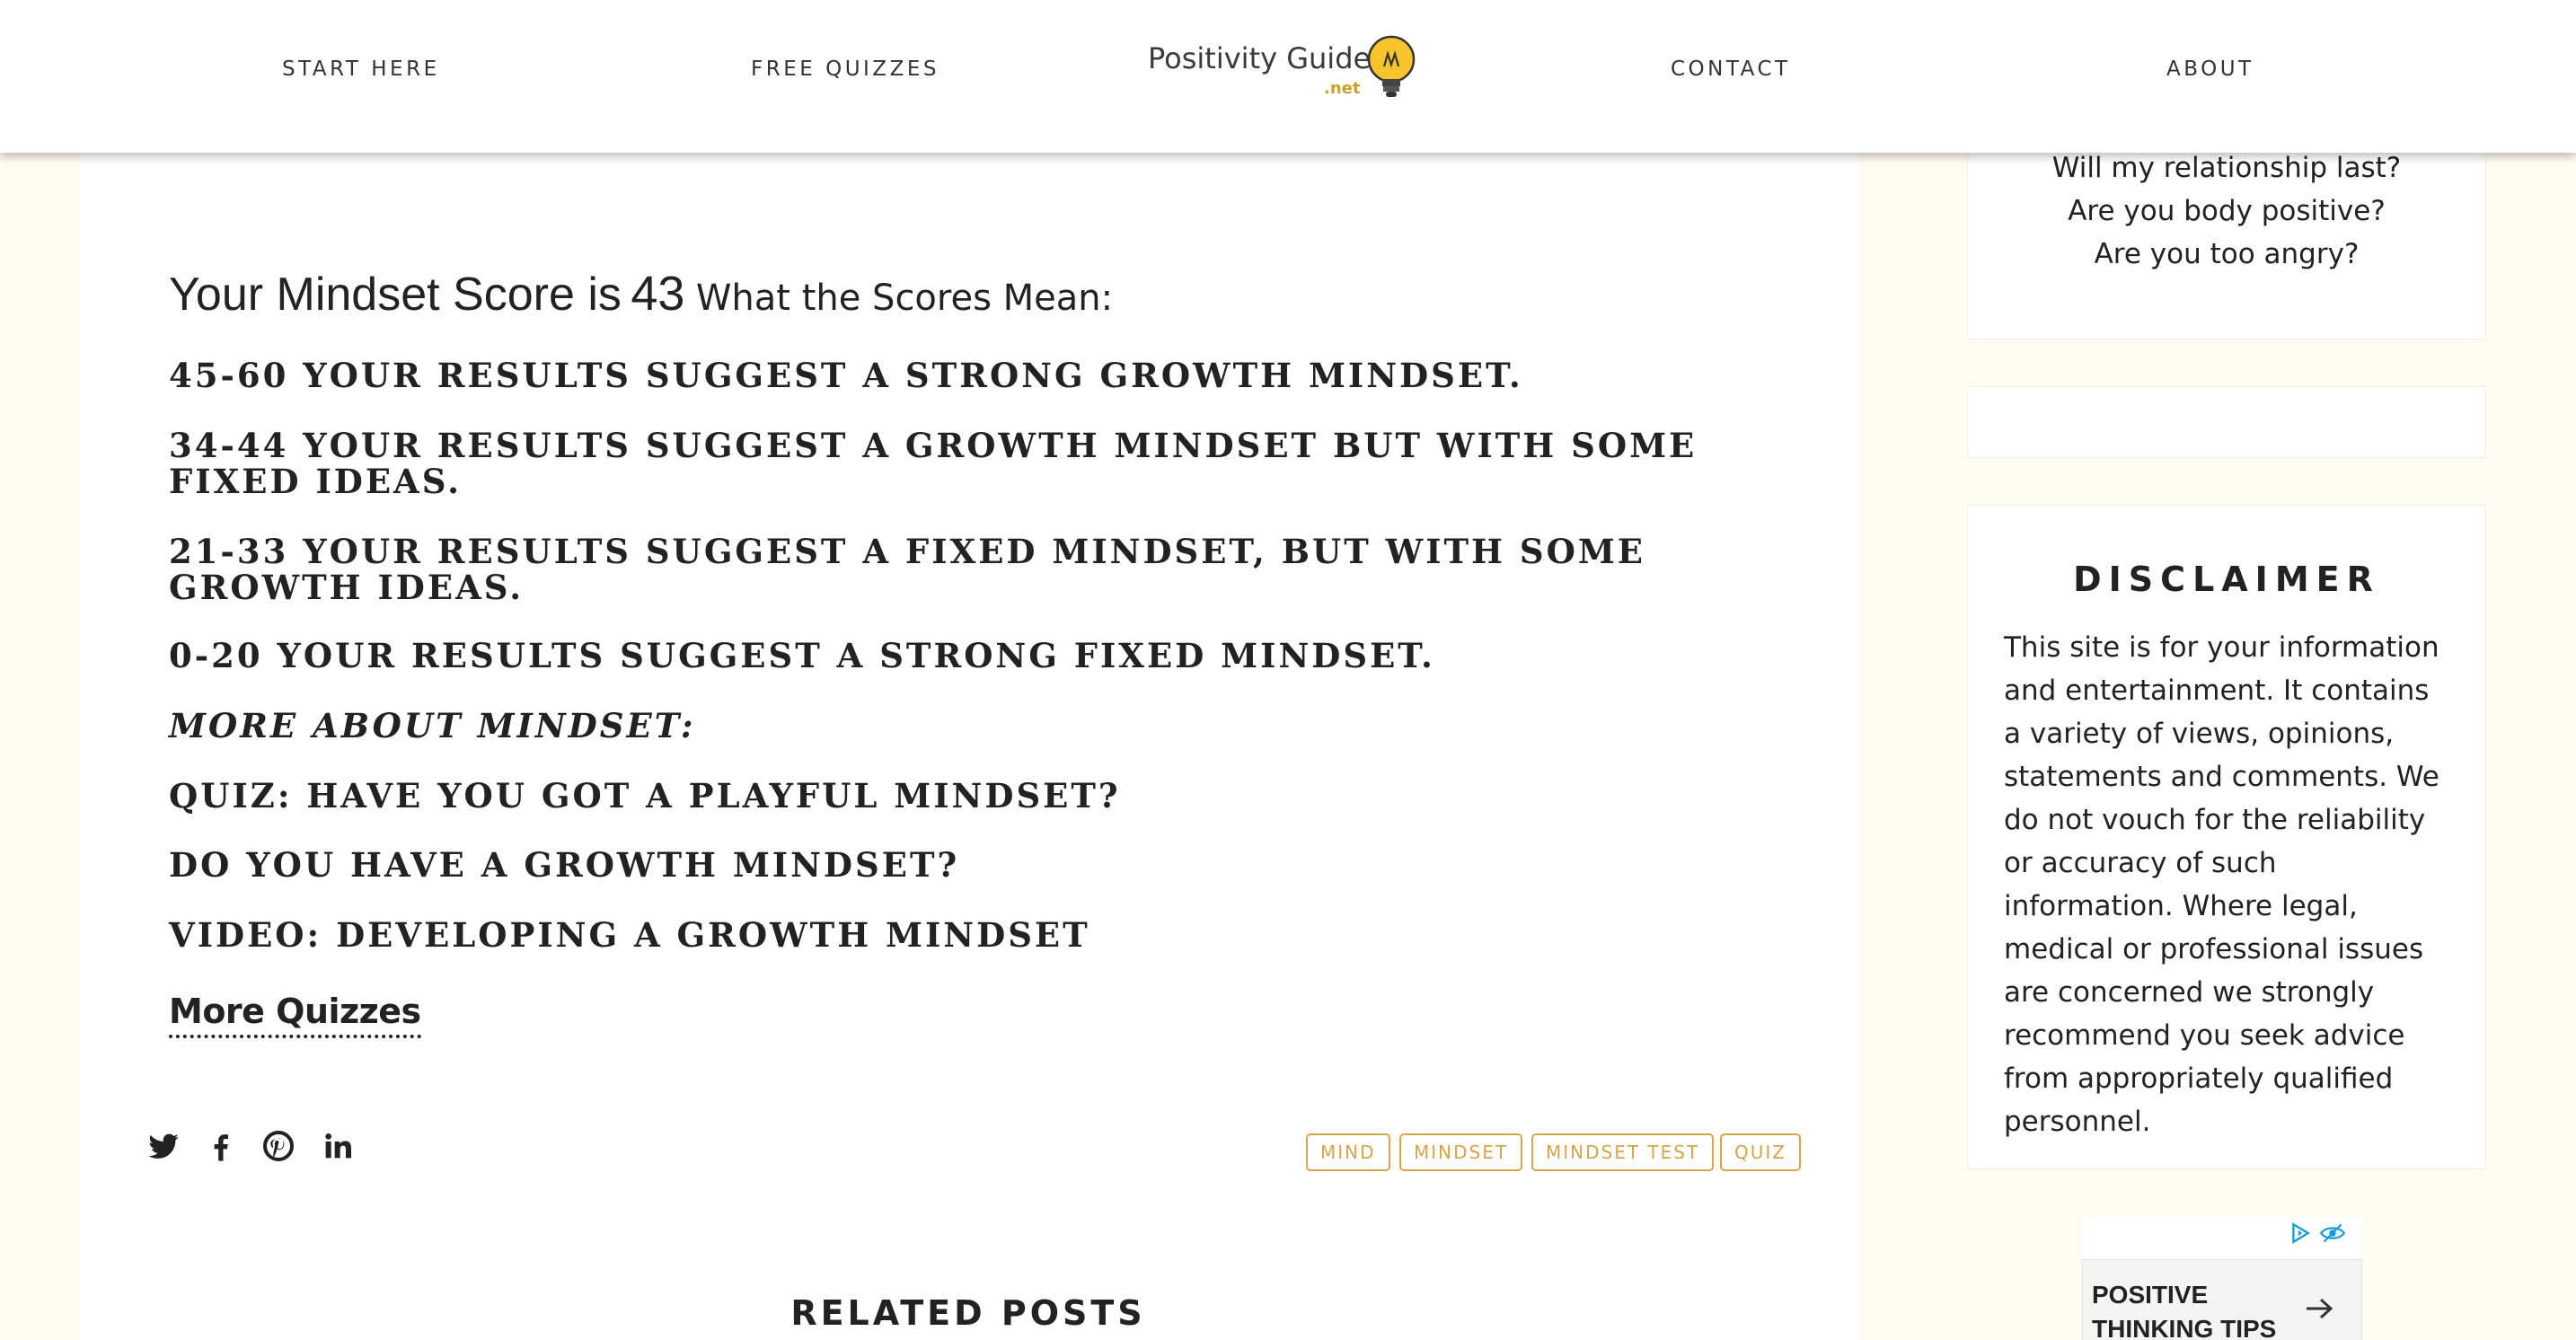 The height and width of the screenshot is (1340, 2576). I want to click on adchoices-icon, so click(2300, 1233).